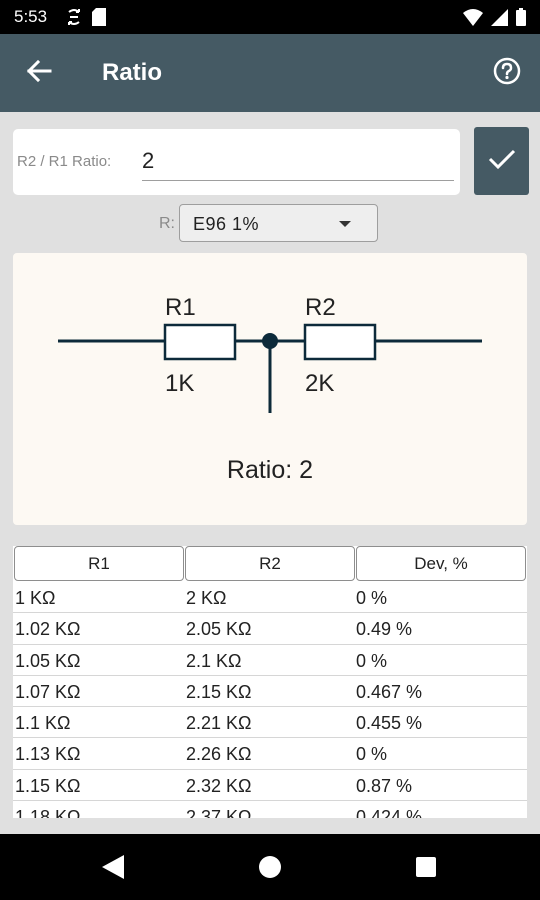 This screenshot has height=900, width=540. I want to click on back-button, so click(39, 73).